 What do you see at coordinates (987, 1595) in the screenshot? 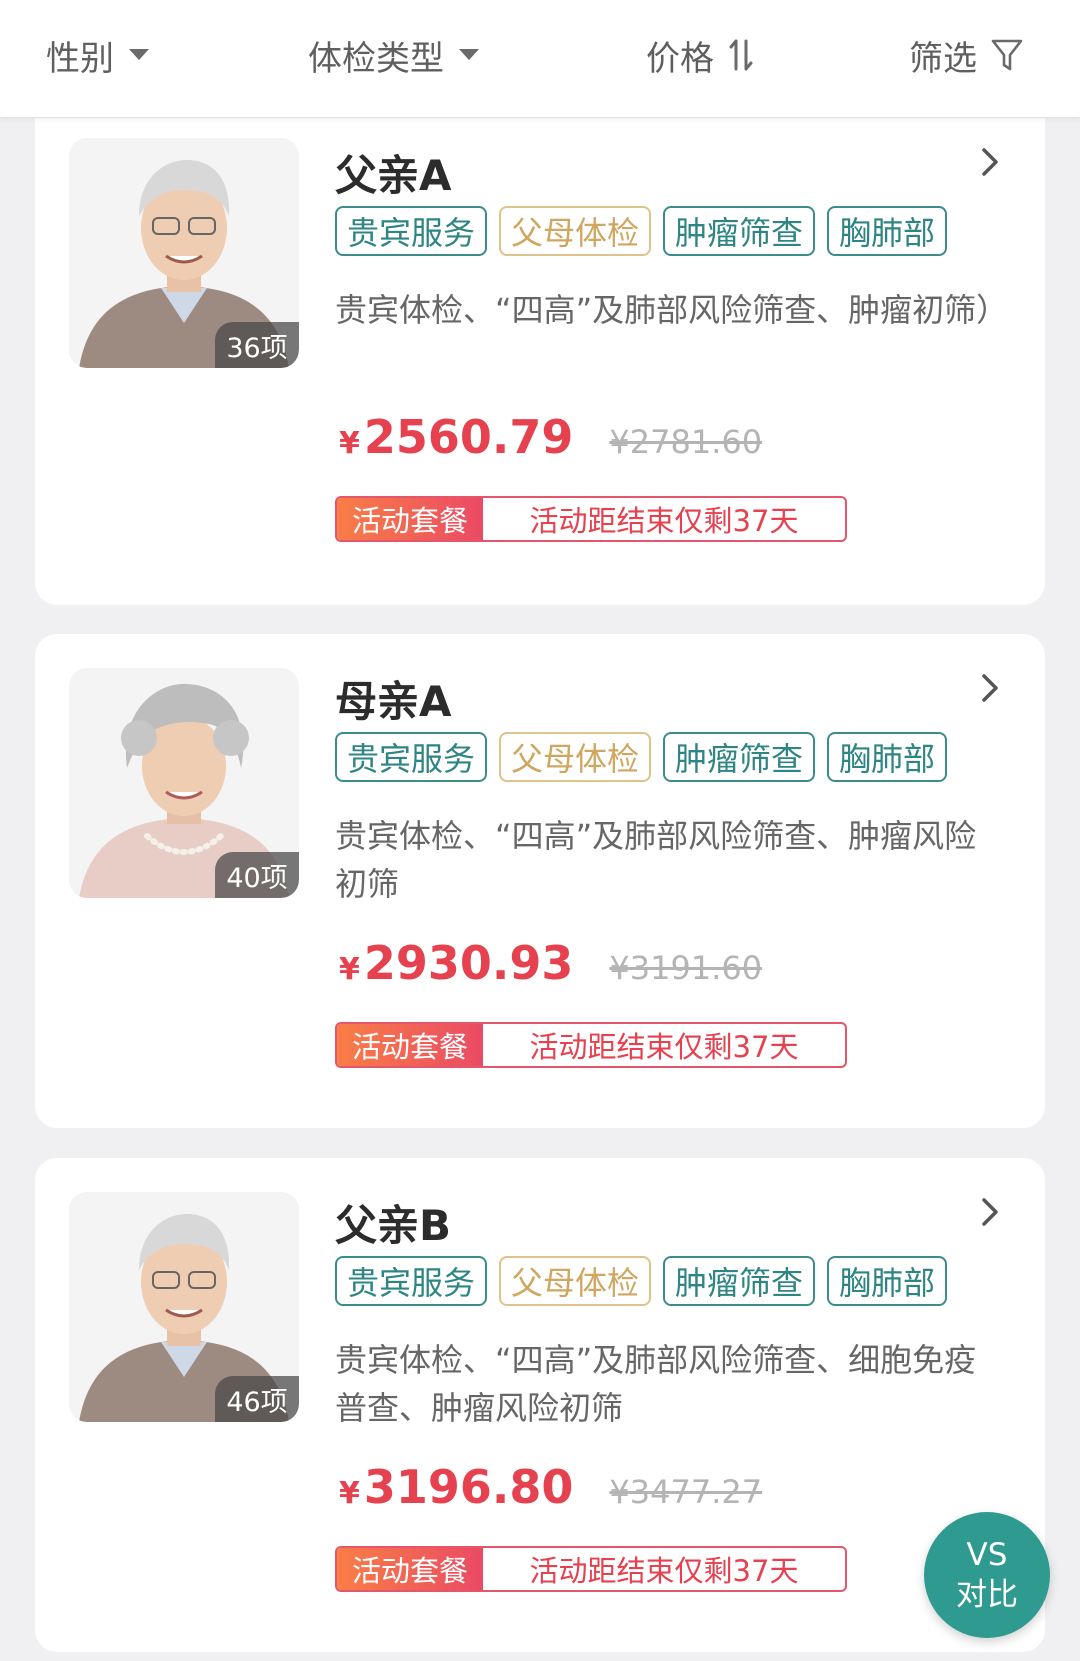
I see `compare-label: 对比` at bounding box center [987, 1595].